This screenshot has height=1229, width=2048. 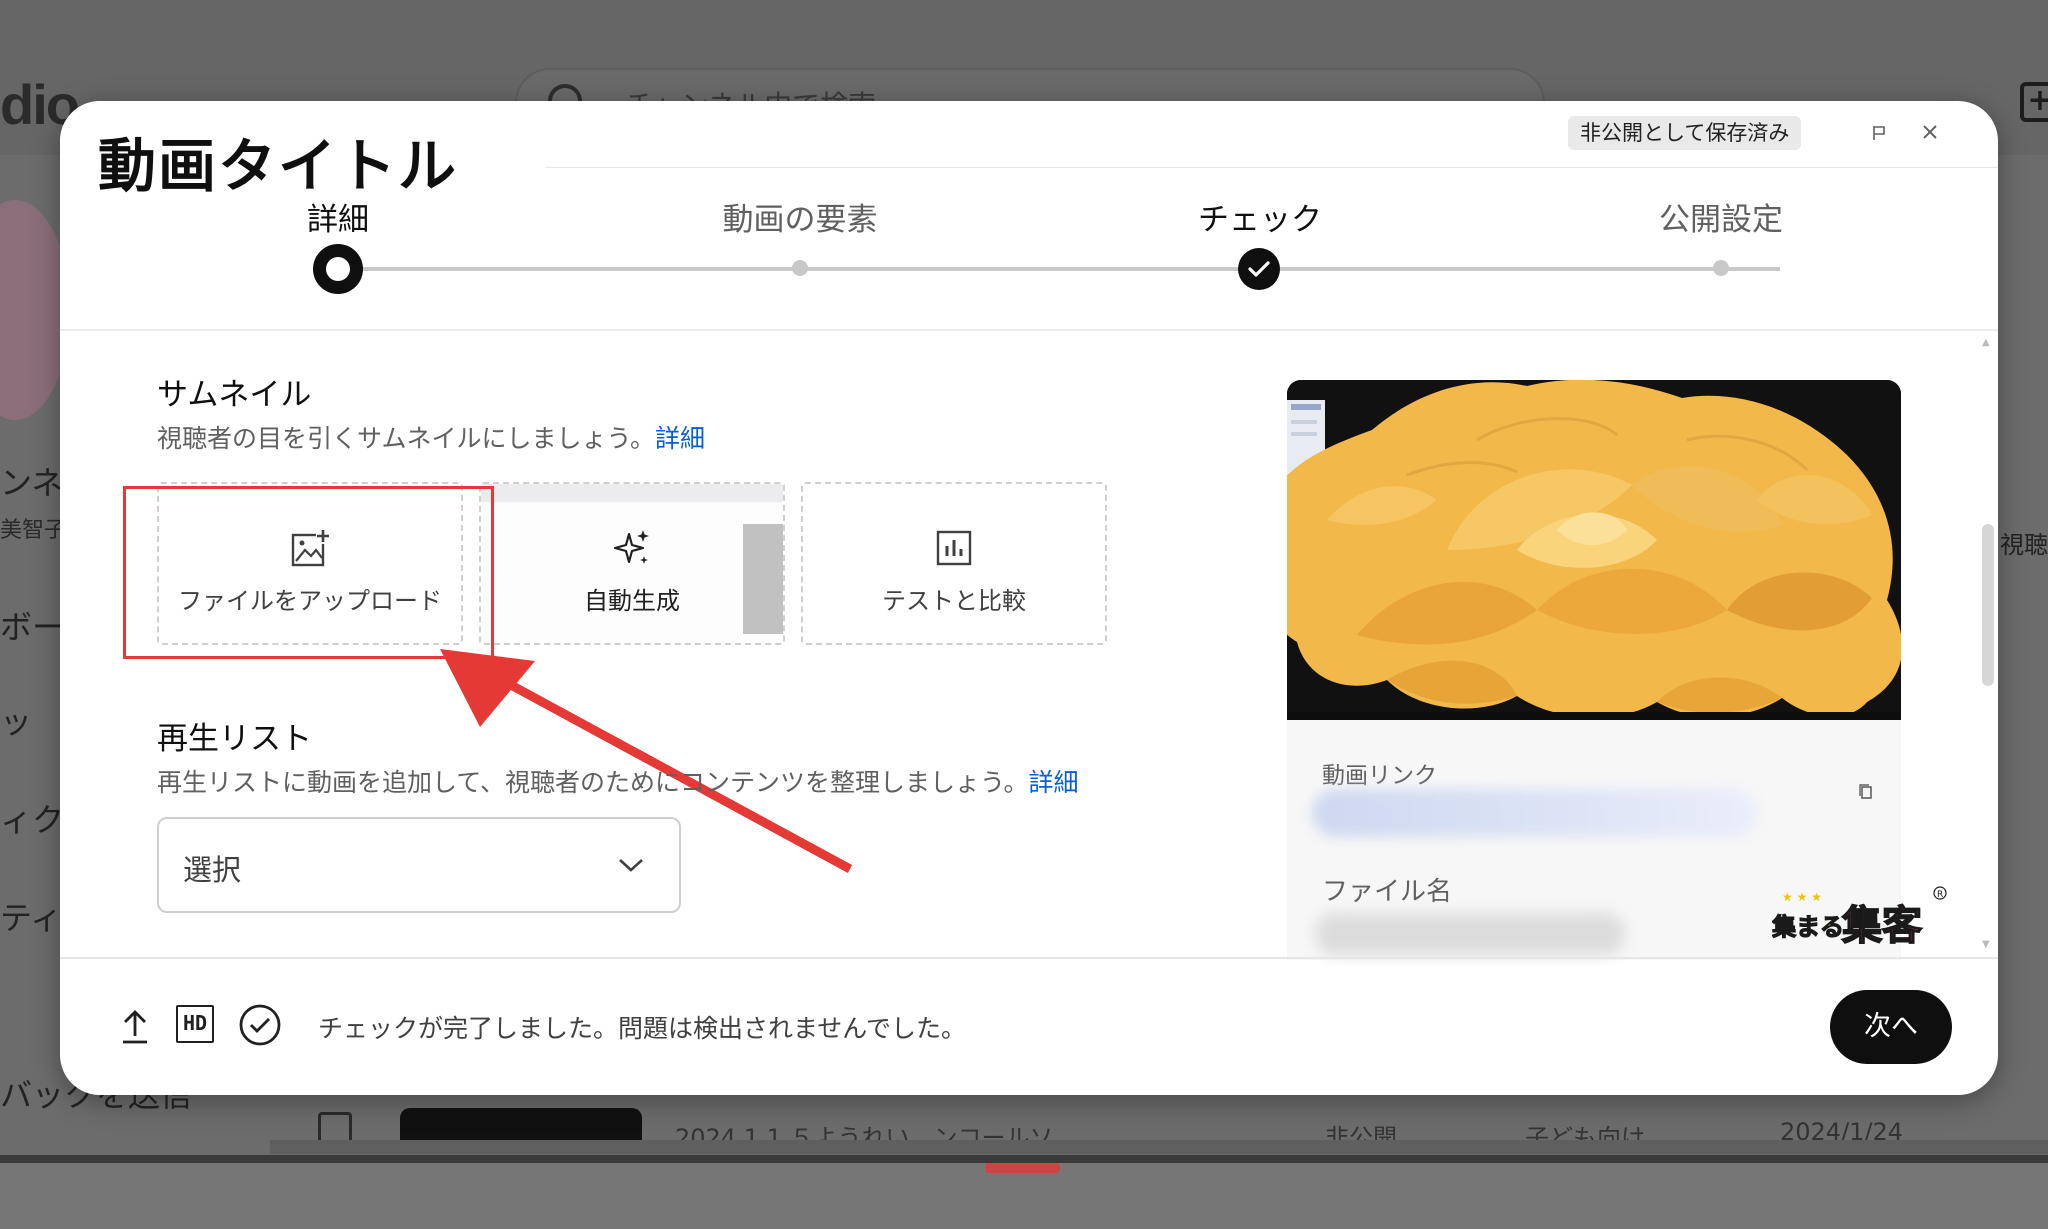 What do you see at coordinates (32, 820) in the screenshot?
I see `background-sidebar-text: ィク` at bounding box center [32, 820].